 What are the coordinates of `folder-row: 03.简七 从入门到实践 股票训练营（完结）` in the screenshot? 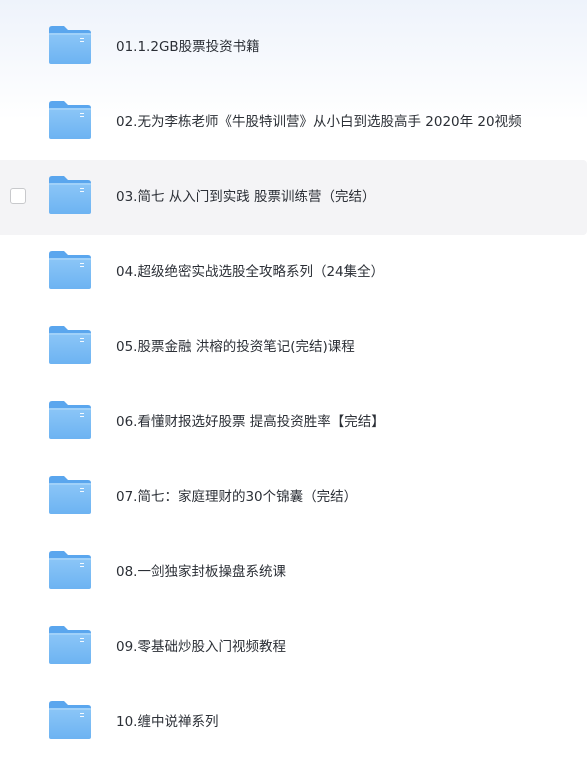 It's located at (293, 197).